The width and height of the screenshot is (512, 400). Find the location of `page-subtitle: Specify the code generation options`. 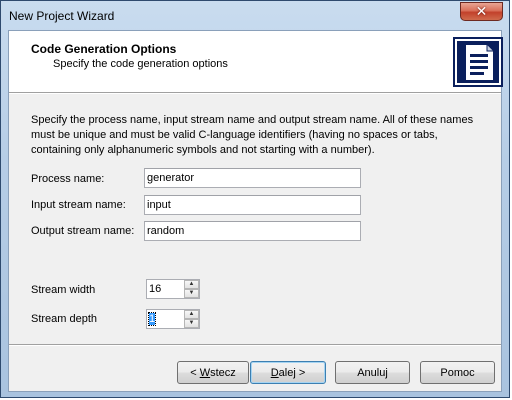

page-subtitle: Specify the code generation options is located at coordinates (140, 64).